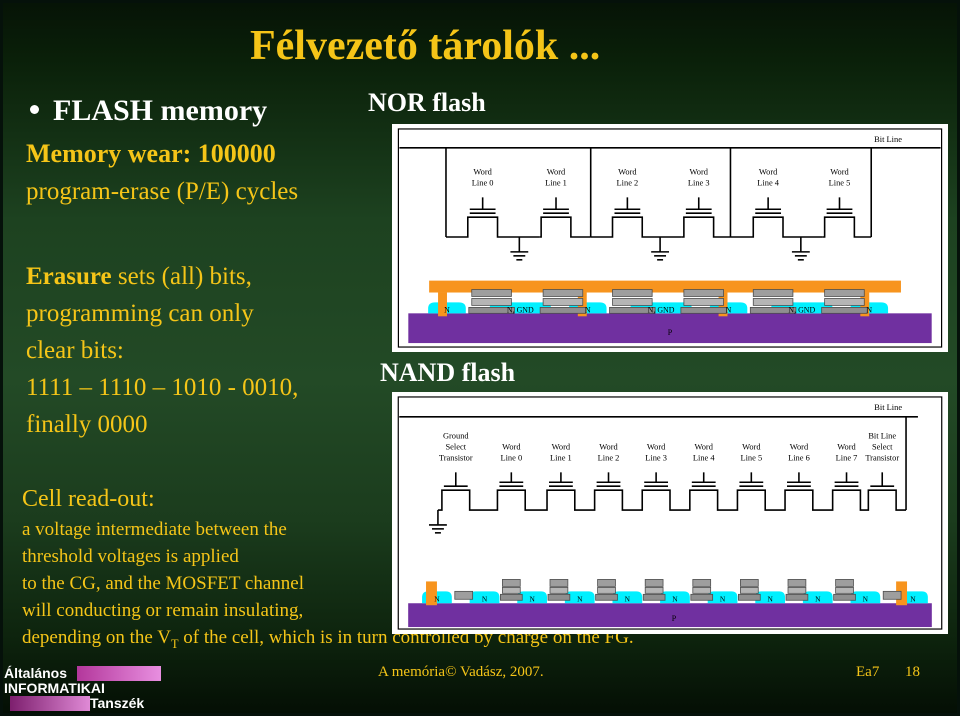  What do you see at coordinates (119, 673) in the screenshot?
I see `logo-bar-top` at bounding box center [119, 673].